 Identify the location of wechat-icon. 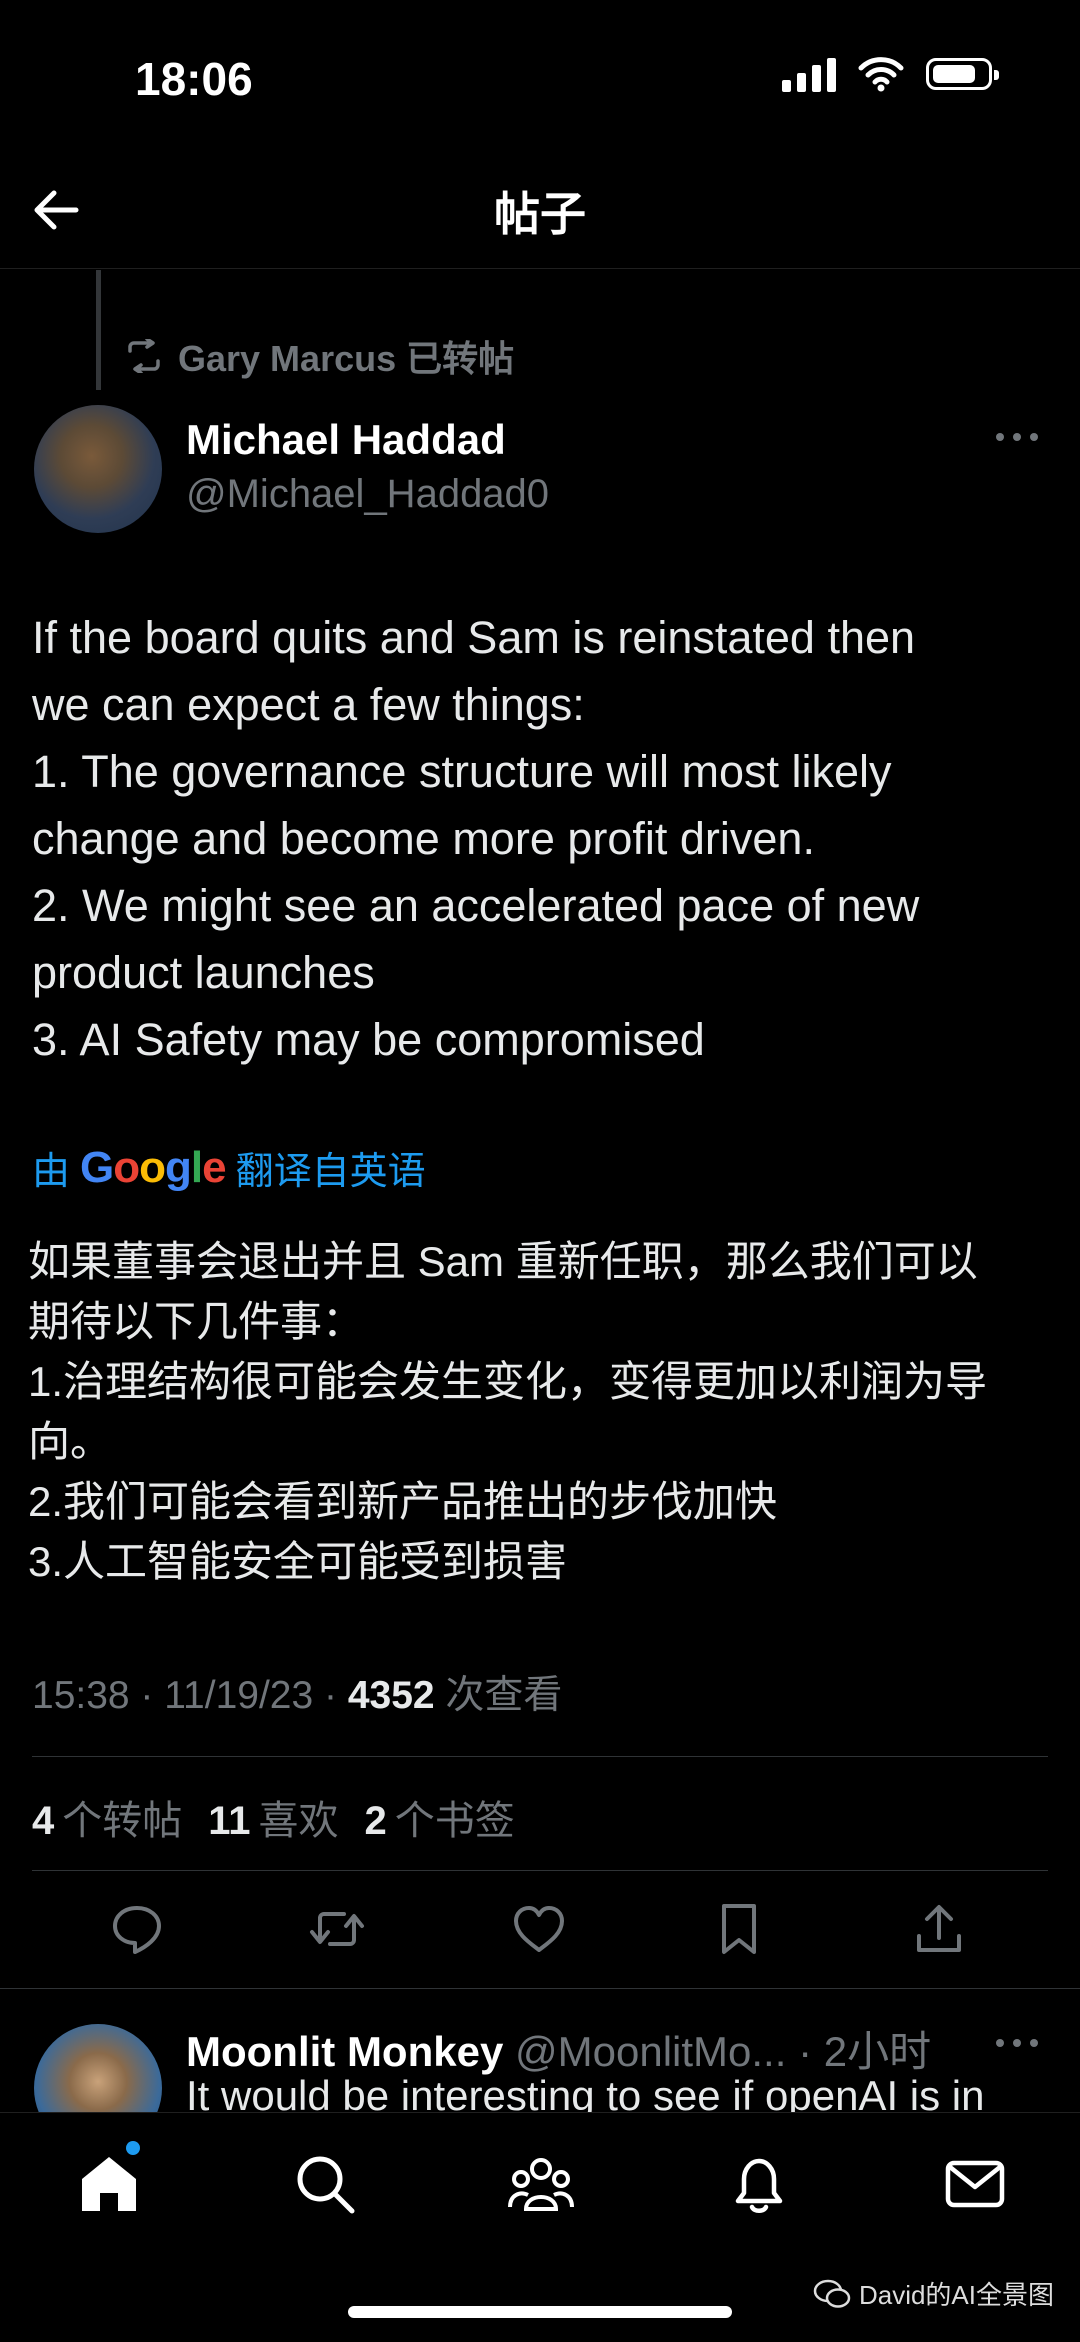
(832, 2293).